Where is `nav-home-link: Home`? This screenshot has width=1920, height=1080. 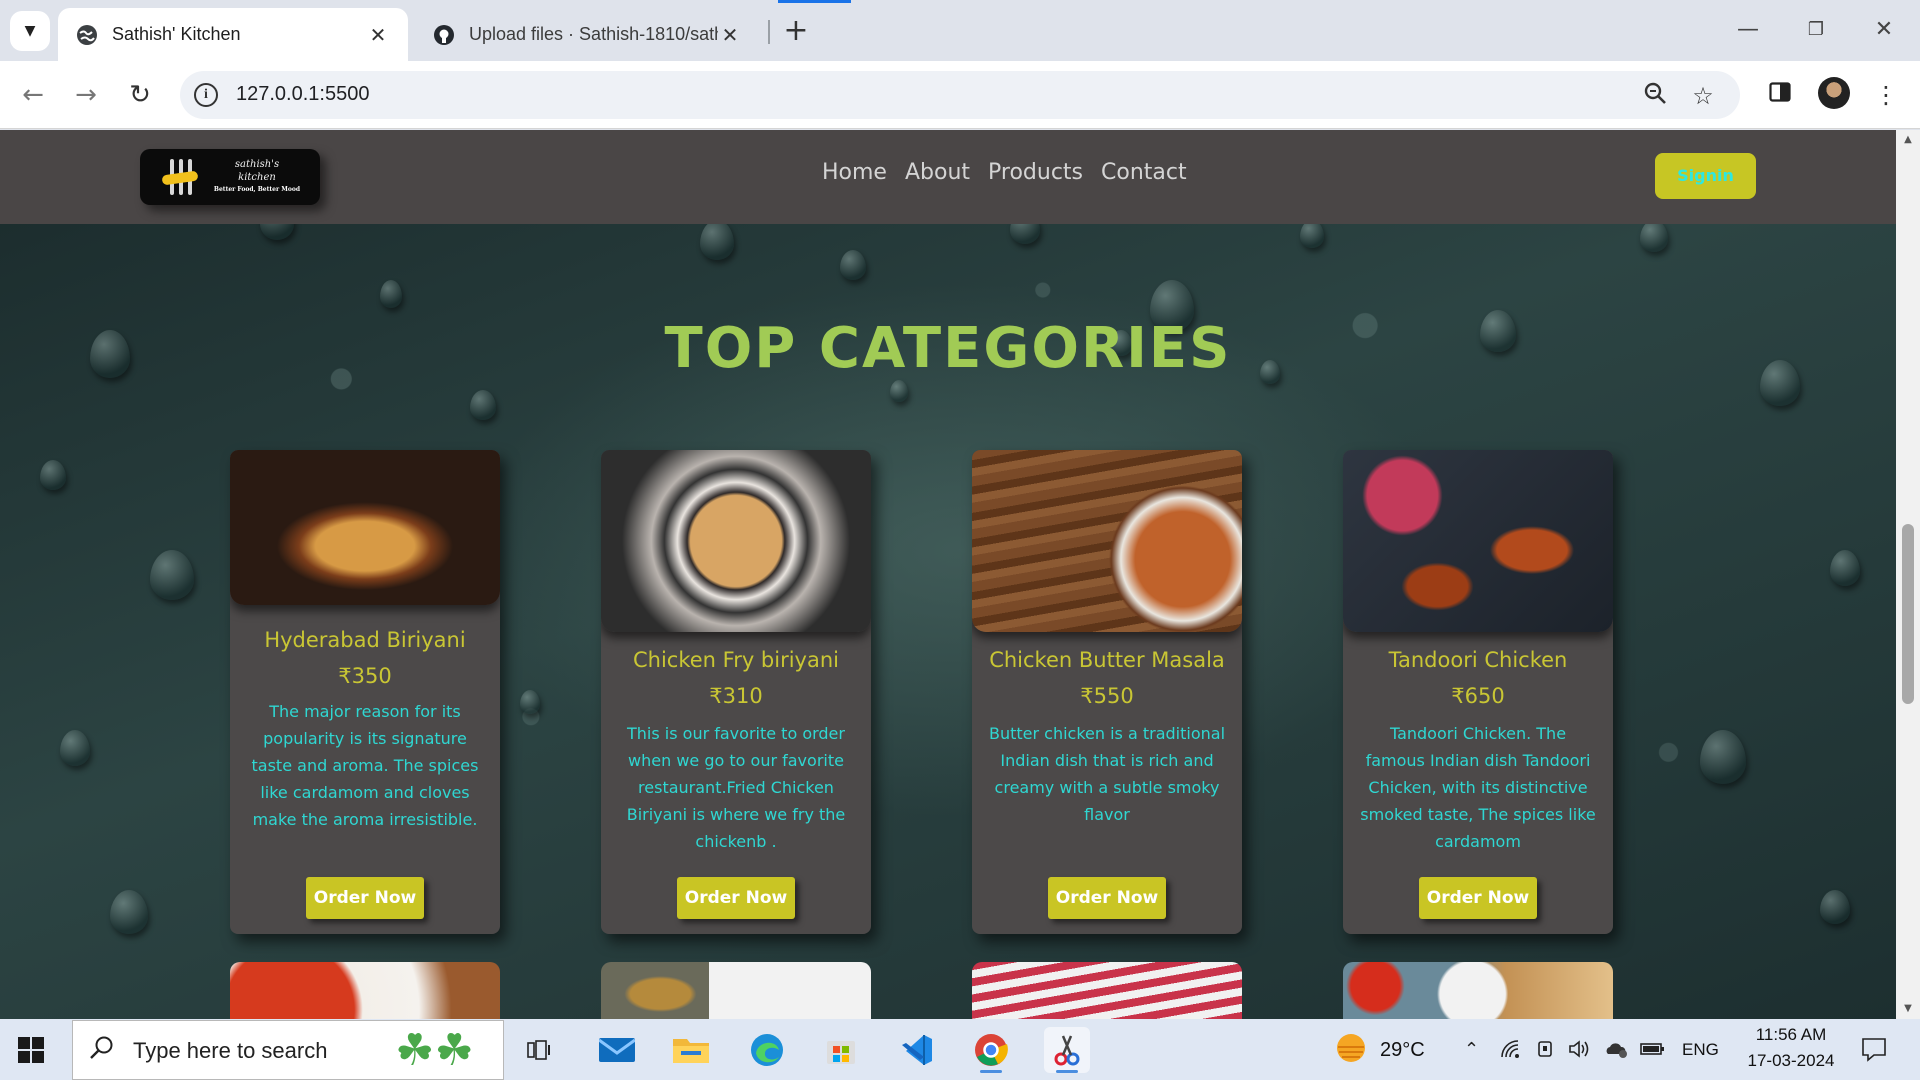 nav-home-link: Home is located at coordinates (854, 172).